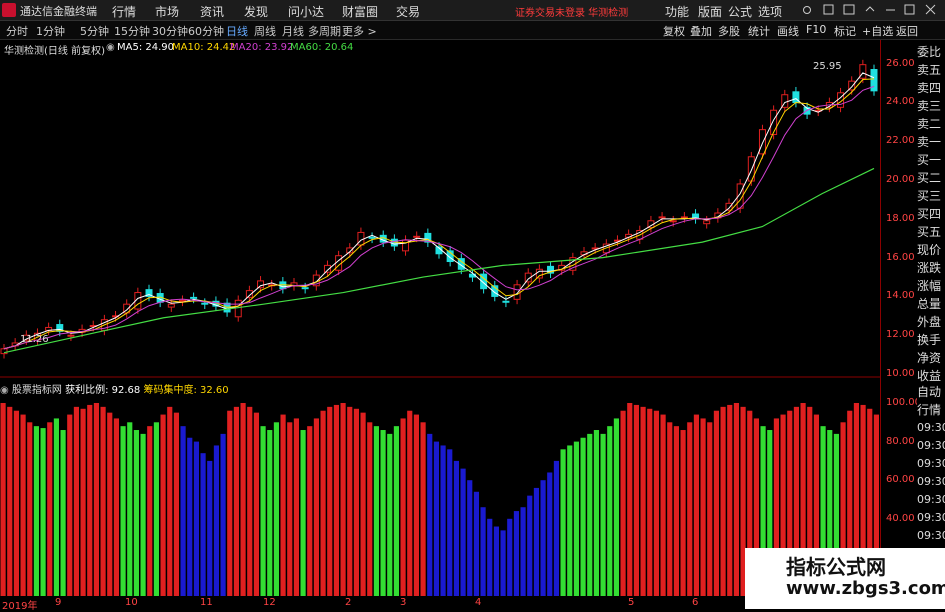  What do you see at coordinates (770, 11) in the screenshot?
I see `menu-options: 选项` at bounding box center [770, 11].